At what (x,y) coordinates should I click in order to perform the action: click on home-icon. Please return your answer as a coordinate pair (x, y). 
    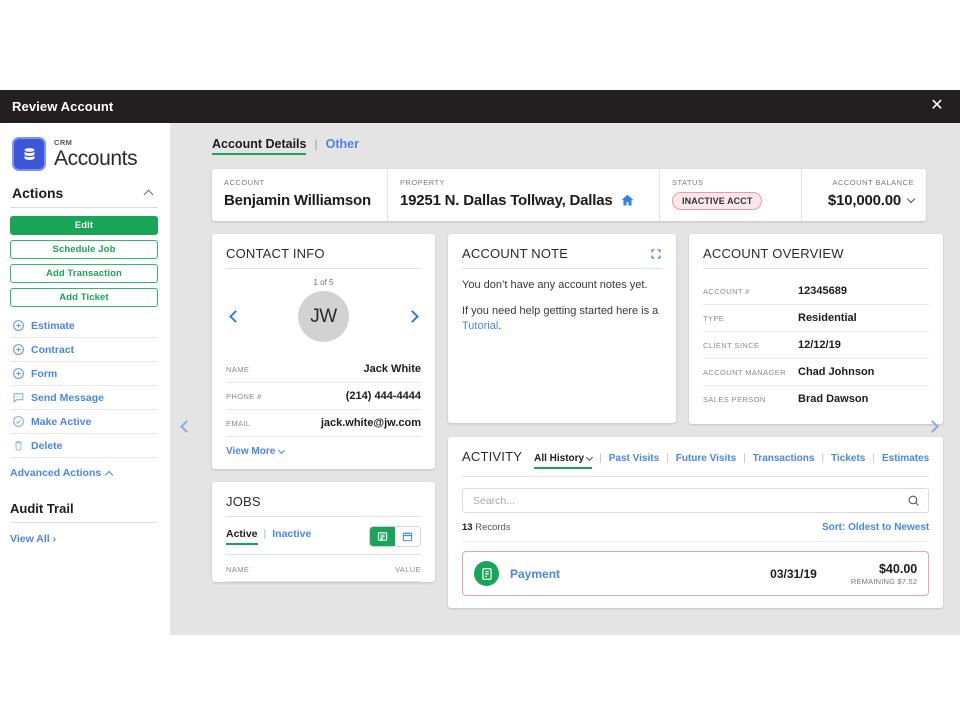
    Looking at the image, I should click on (627, 200).